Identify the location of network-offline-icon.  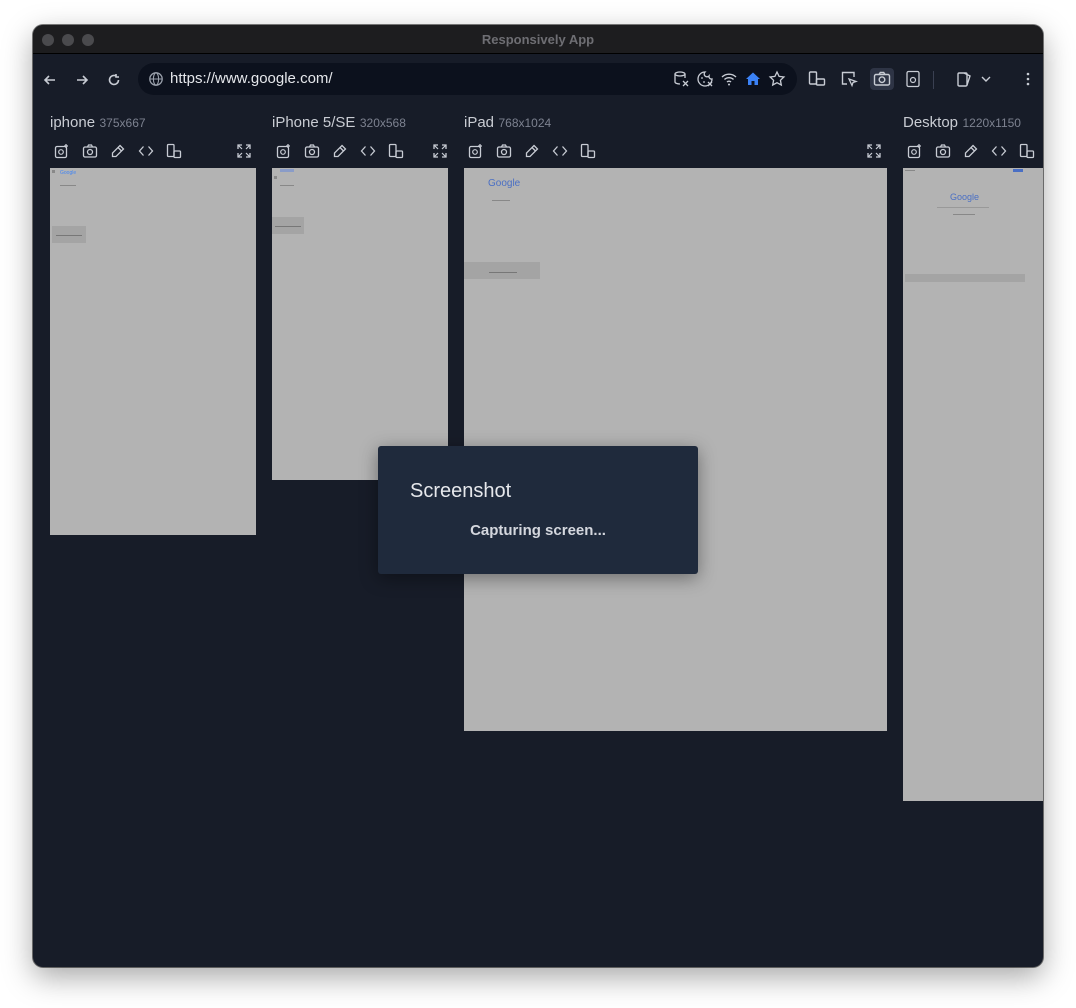
(729, 79).